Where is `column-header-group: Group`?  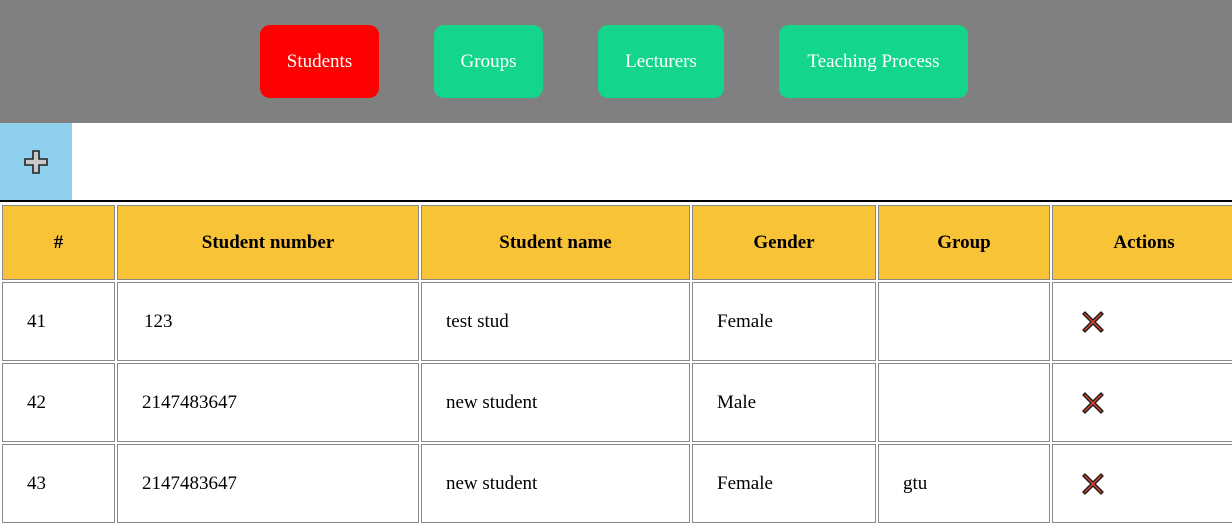
column-header-group: Group is located at coordinates (964, 242).